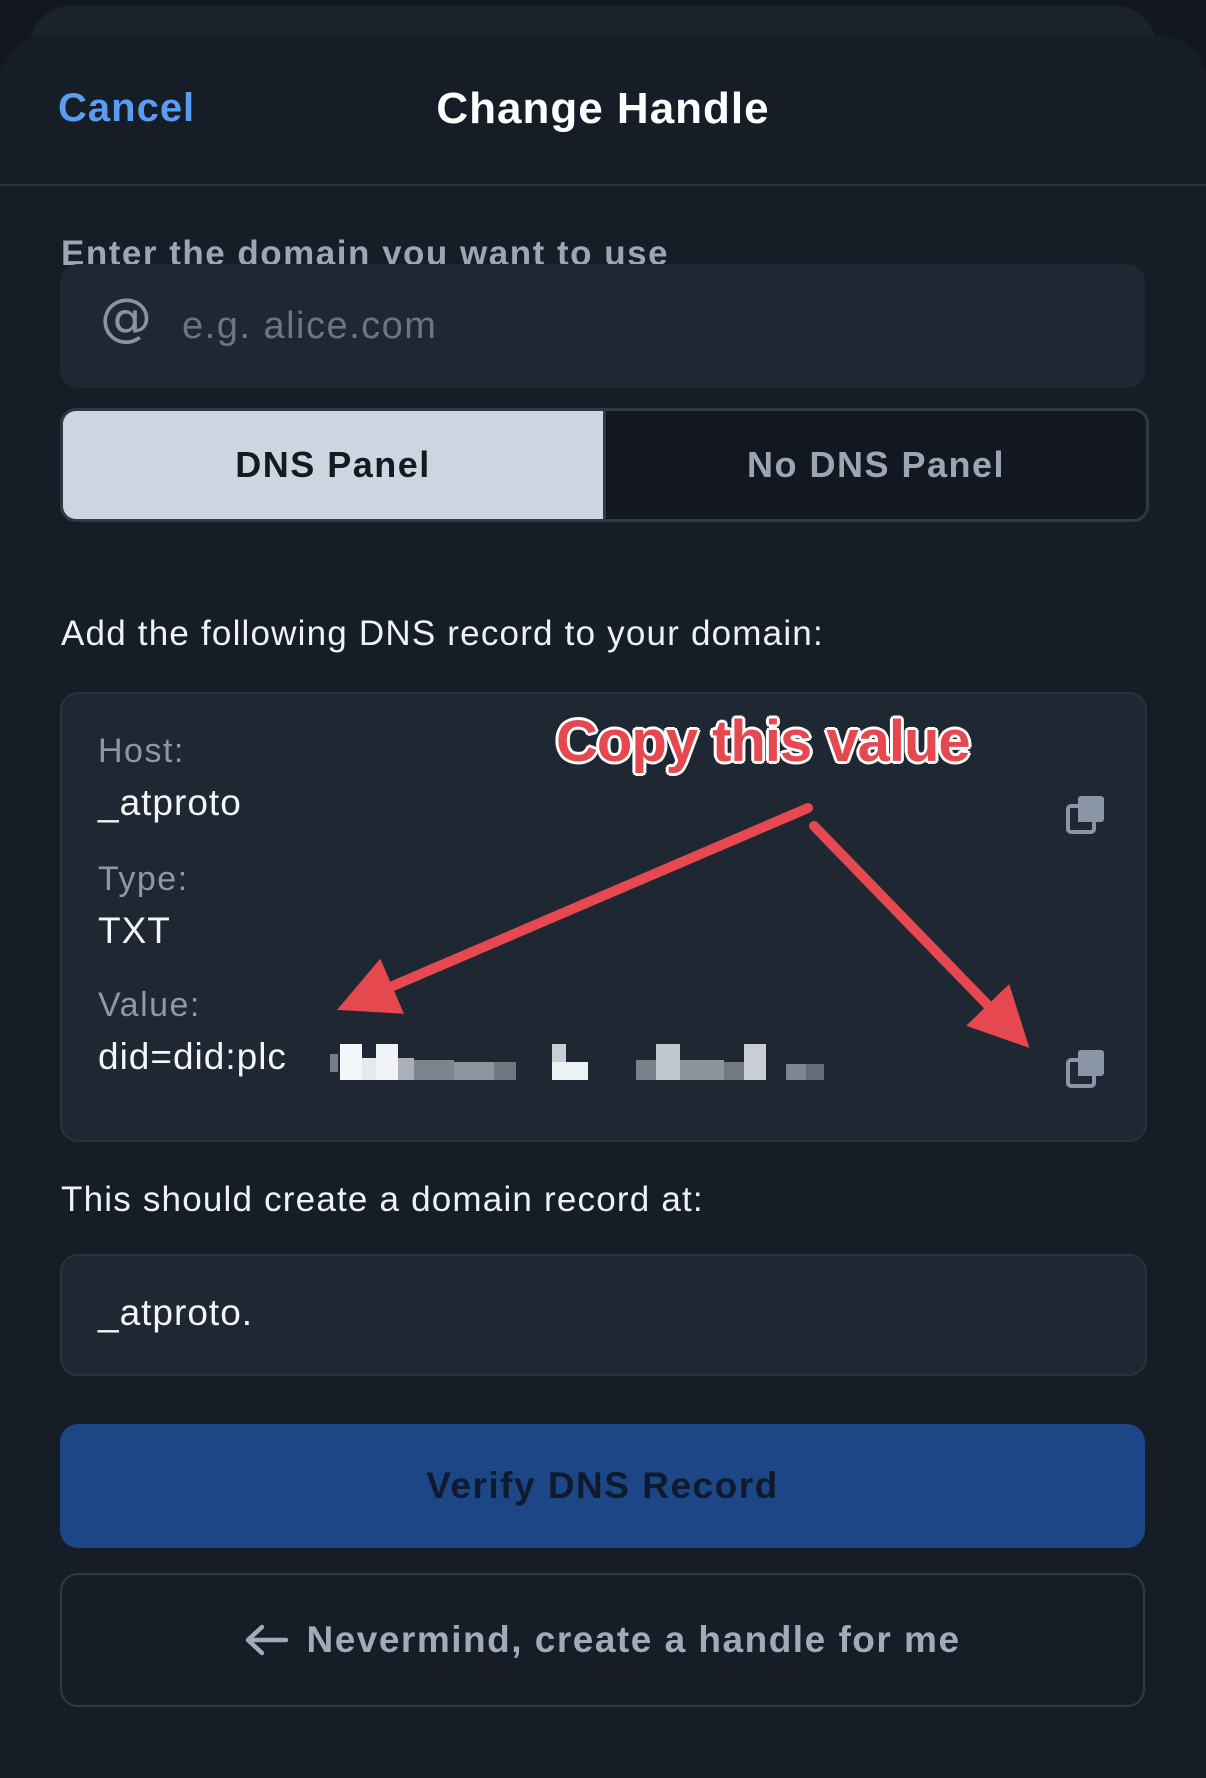  Describe the element at coordinates (1086, 1068) in the screenshot. I see `copy-value-icon` at that location.